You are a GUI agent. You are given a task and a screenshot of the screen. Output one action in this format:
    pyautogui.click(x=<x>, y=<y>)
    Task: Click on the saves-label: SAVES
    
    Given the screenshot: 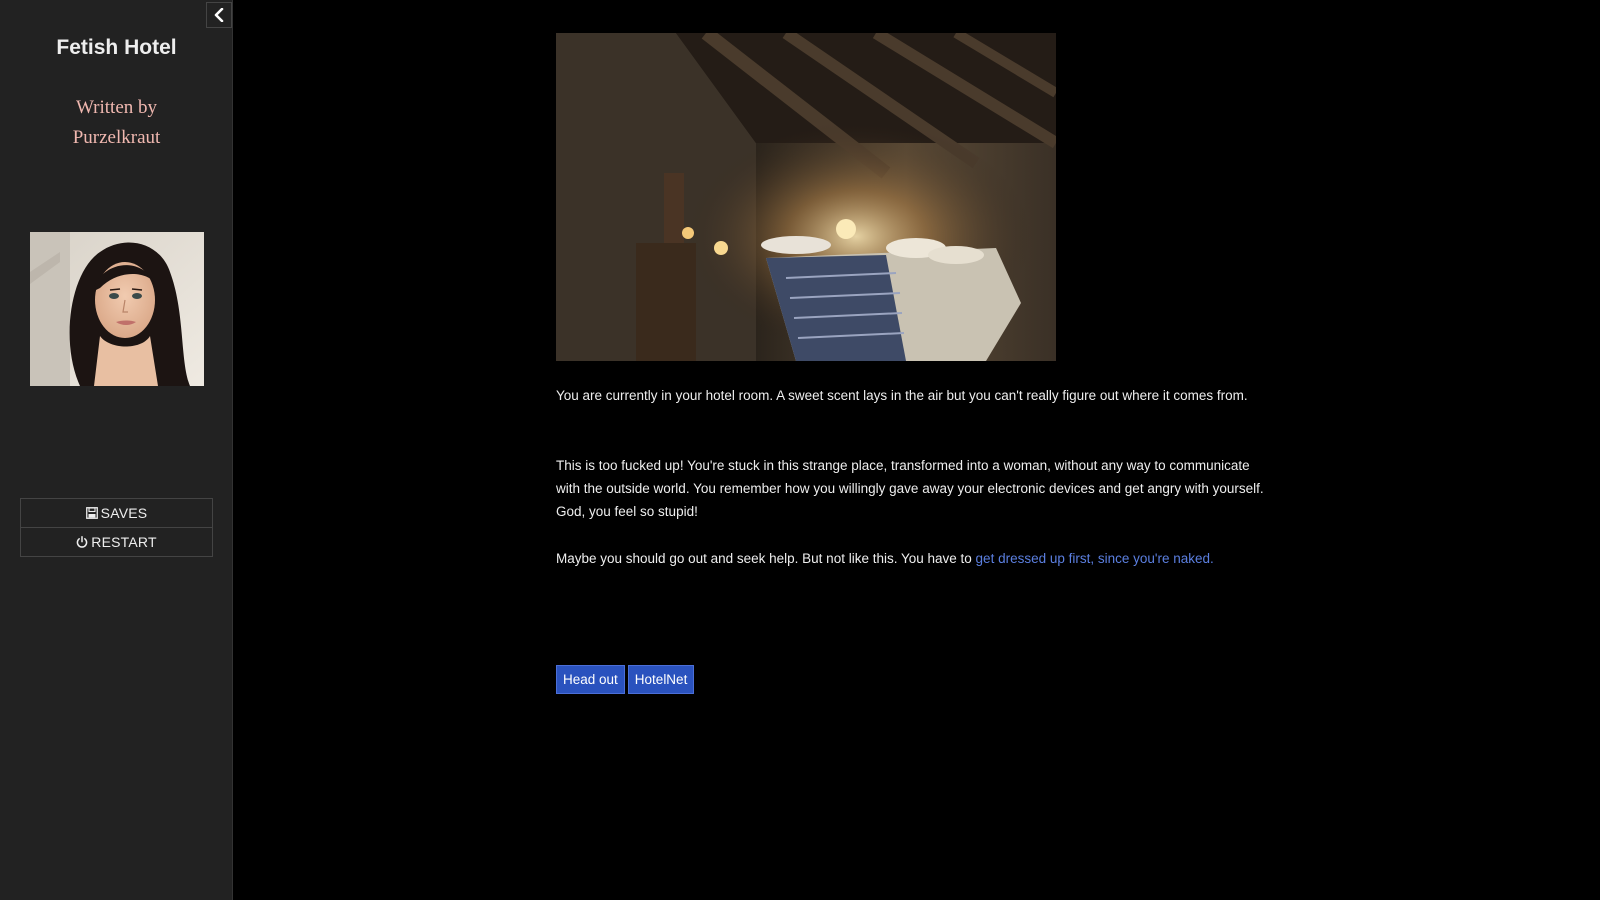 What is the action you would take?
    pyautogui.click(x=124, y=513)
    